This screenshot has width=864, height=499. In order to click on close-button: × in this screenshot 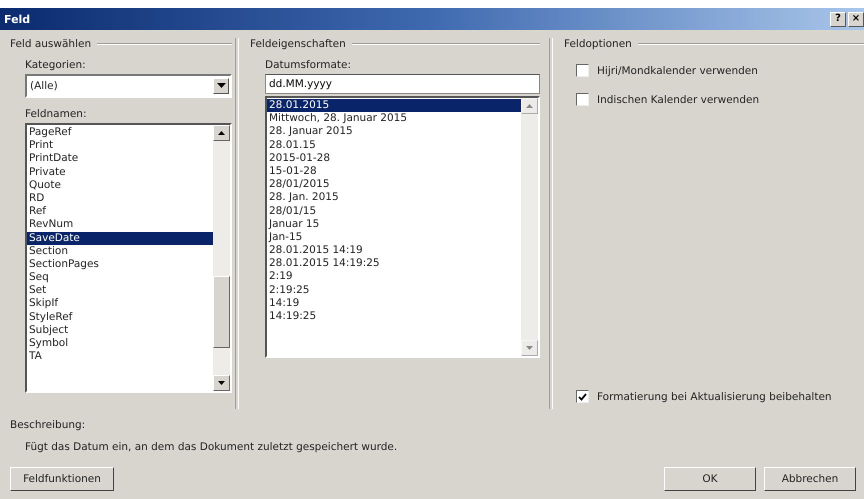, I will do `click(856, 19)`.